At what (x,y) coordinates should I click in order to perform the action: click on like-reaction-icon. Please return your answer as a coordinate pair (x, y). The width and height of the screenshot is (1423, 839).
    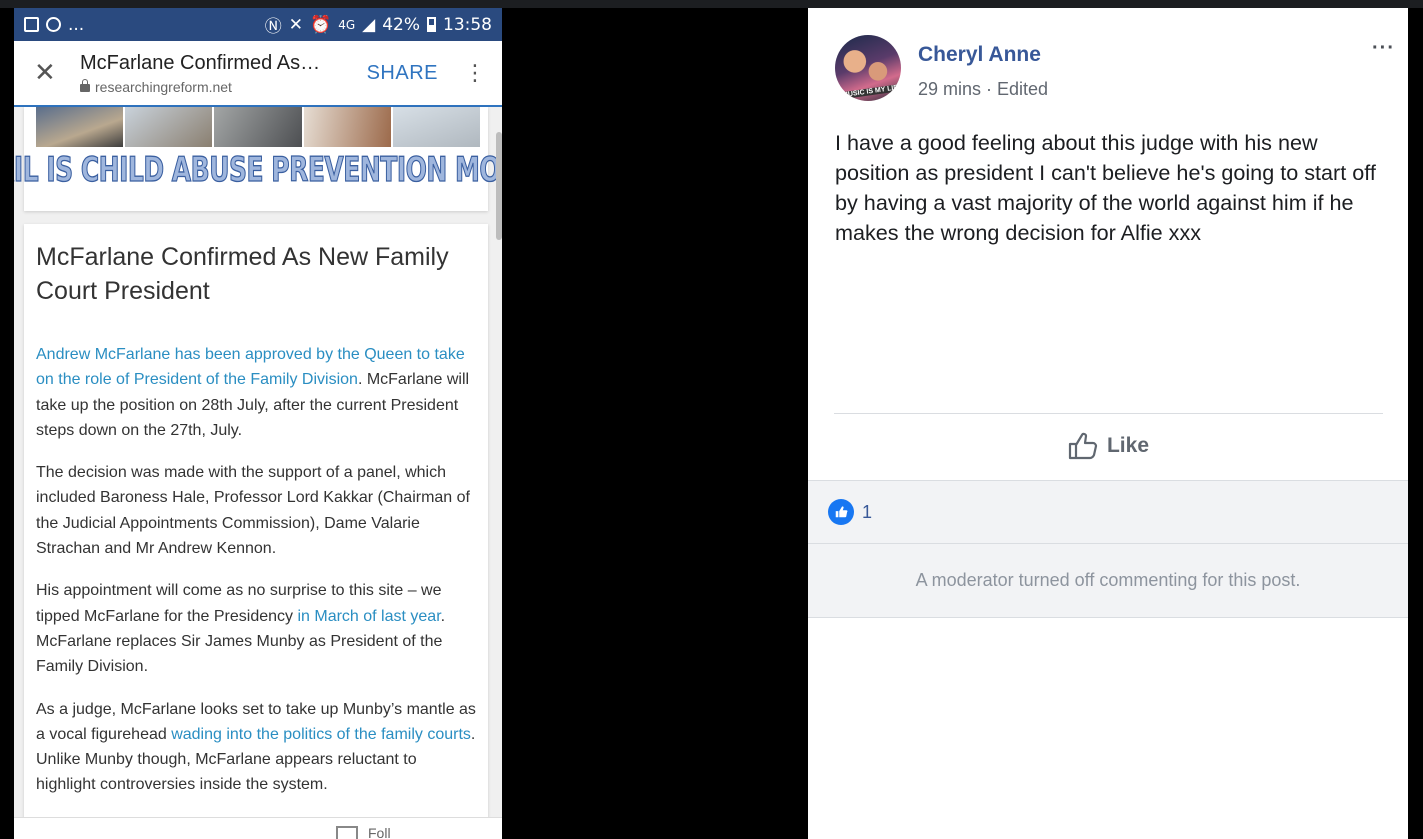
    Looking at the image, I should click on (841, 512).